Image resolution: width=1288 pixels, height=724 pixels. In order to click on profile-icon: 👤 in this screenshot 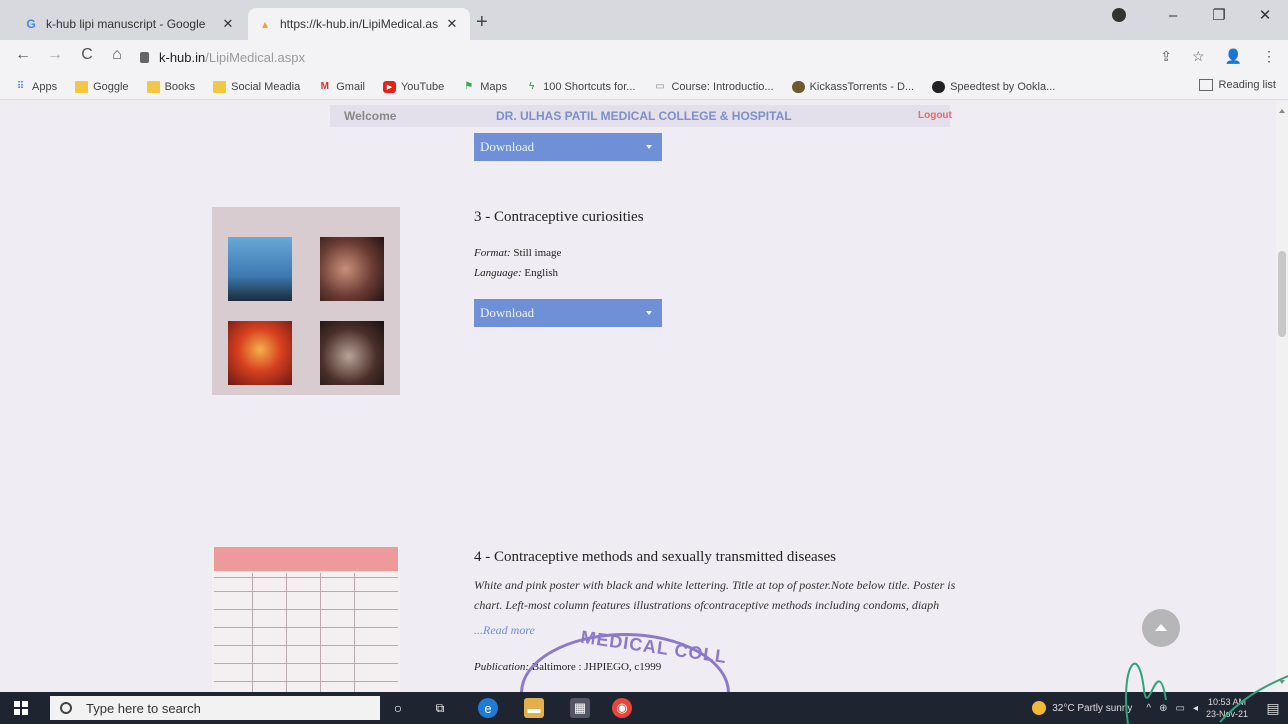, I will do `click(1233, 56)`.